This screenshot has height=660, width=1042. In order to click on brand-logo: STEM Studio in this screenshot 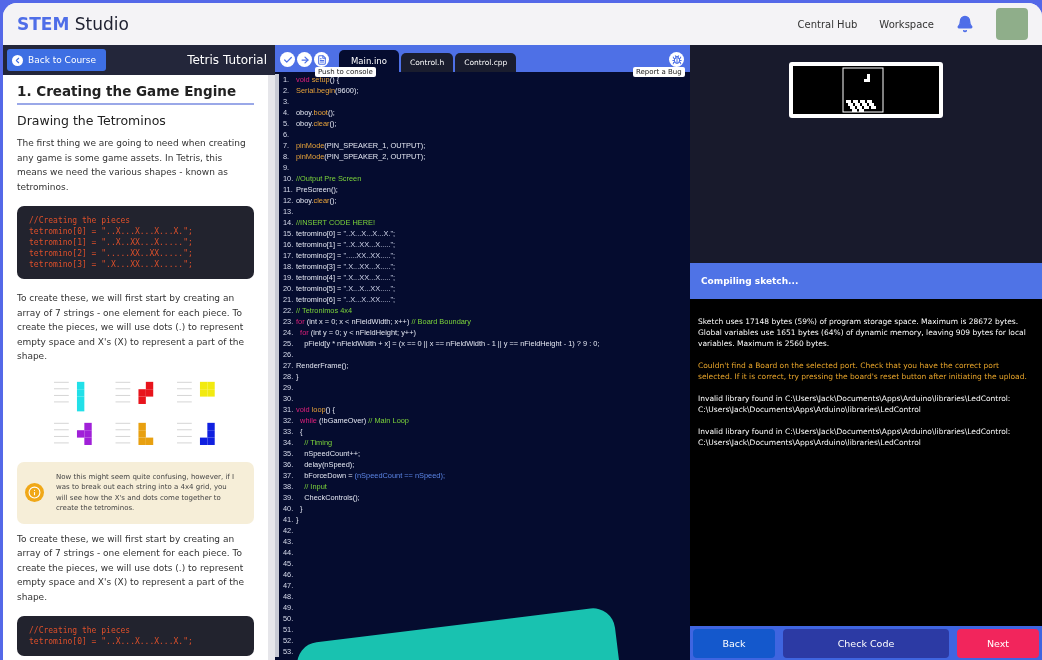, I will do `click(73, 24)`.